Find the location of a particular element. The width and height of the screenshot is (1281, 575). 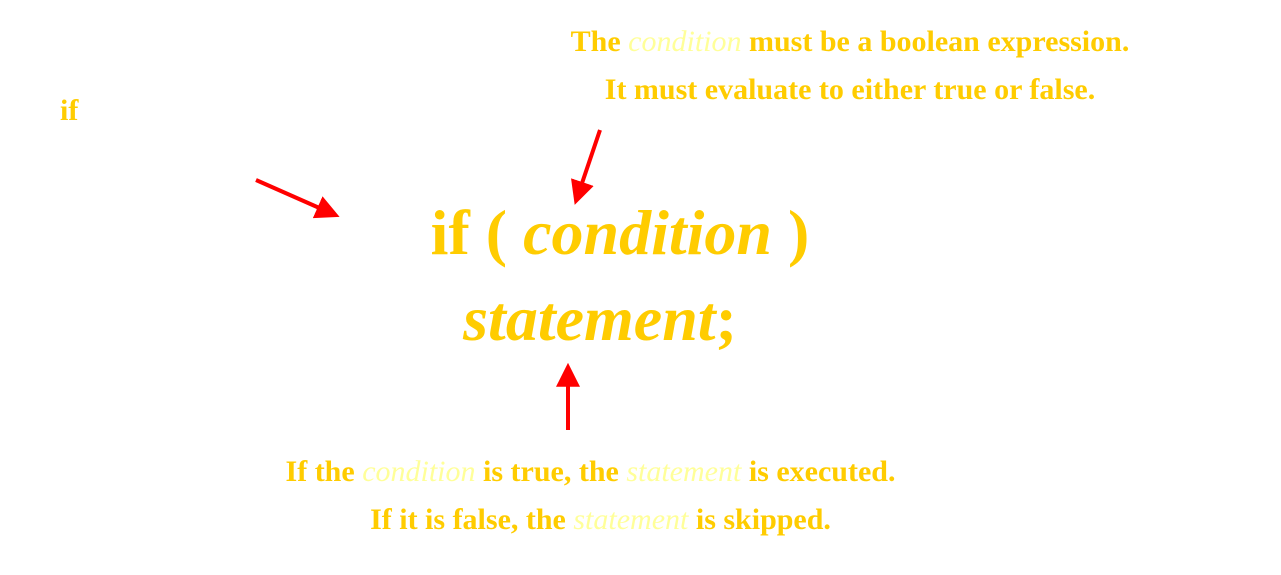

arrow-to-condition is located at coordinates (586, 167).